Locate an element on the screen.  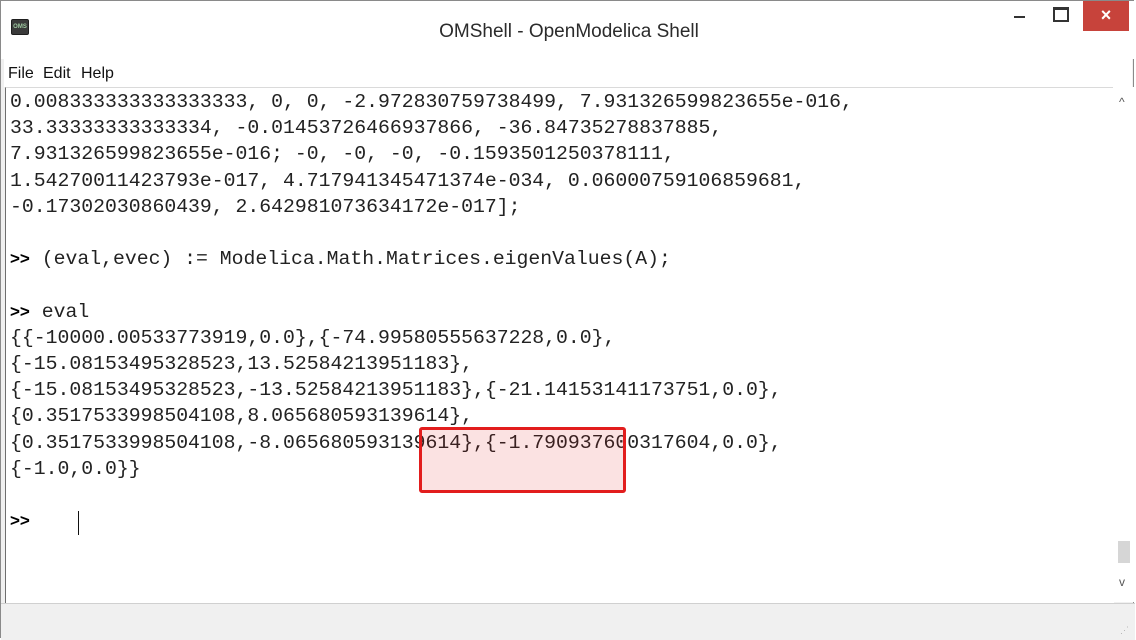
console-output-line: {-1.0,0.0}} is located at coordinates (75, 469).